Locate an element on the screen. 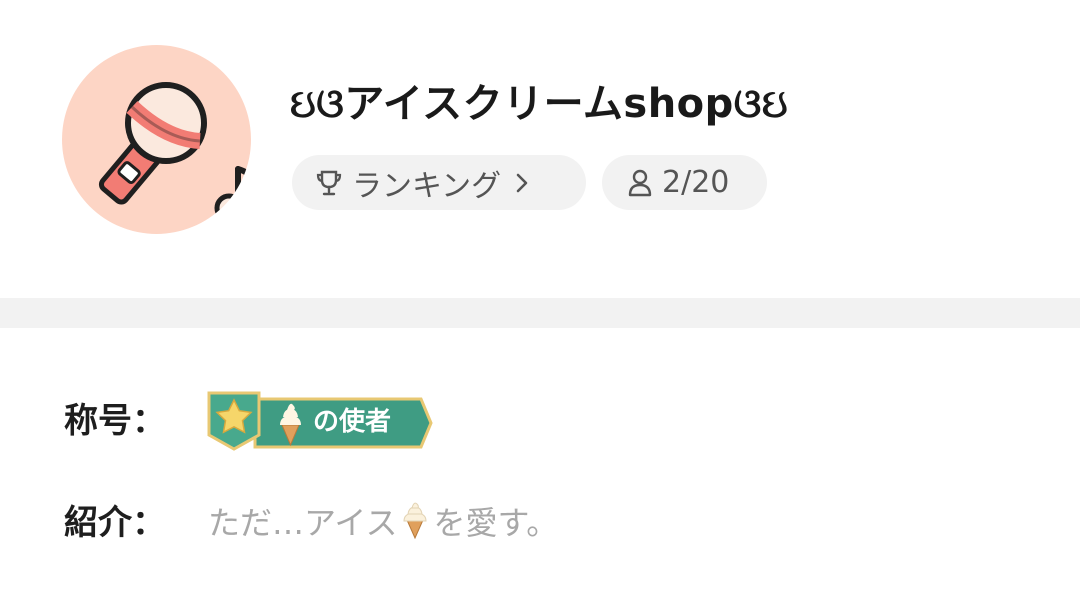  ranking-button: ランキング is located at coordinates (439, 182).